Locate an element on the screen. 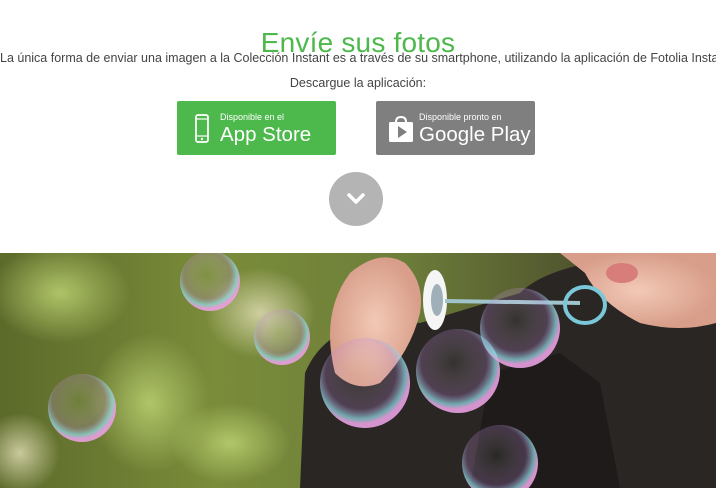 This screenshot has height=488, width=716. phone-icon is located at coordinates (202, 128).